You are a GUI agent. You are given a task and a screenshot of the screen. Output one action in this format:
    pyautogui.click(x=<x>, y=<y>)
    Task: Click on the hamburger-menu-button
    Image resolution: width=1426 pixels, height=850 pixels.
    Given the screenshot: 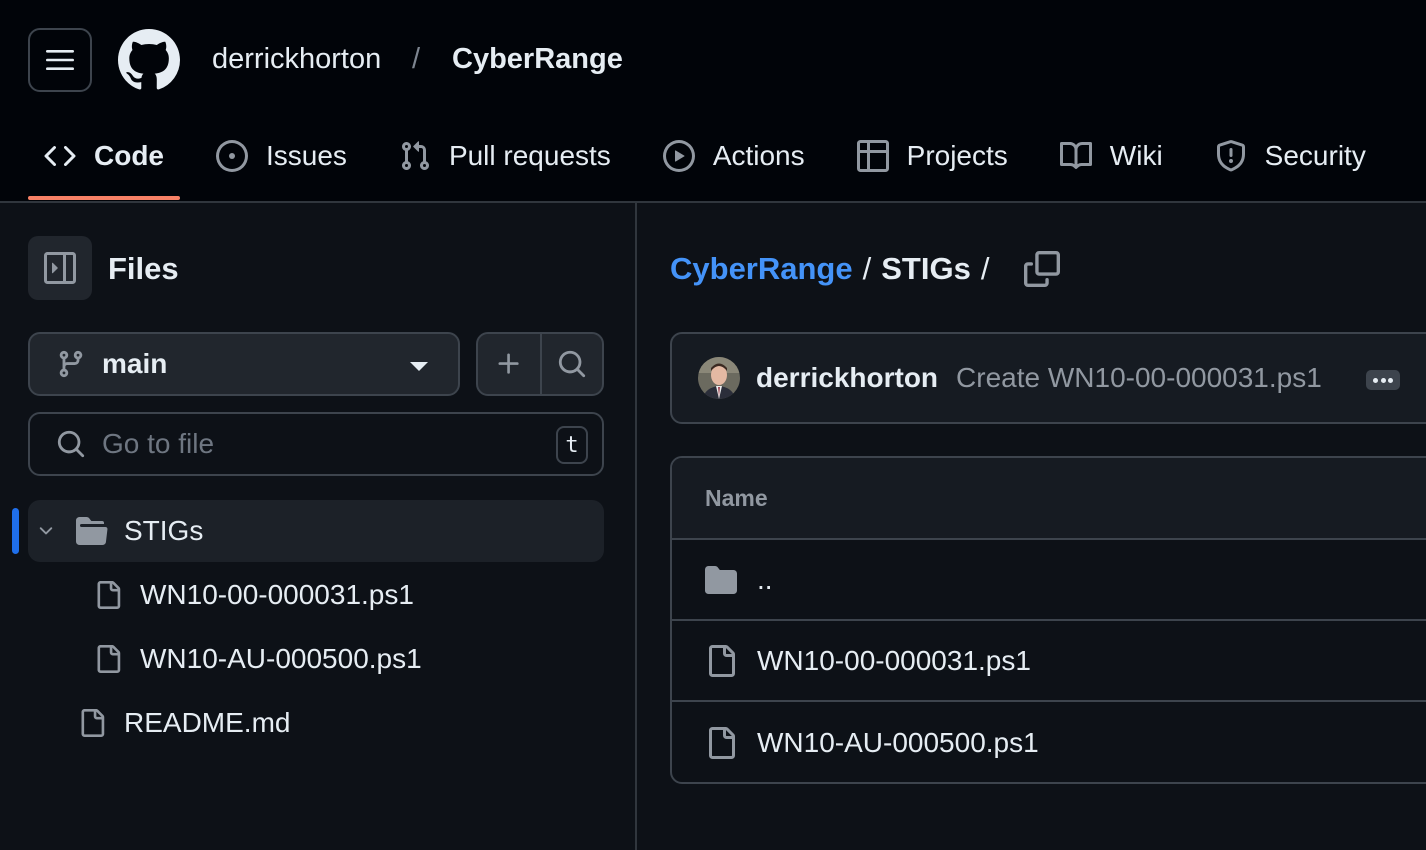 What is the action you would take?
    pyautogui.click(x=60, y=60)
    